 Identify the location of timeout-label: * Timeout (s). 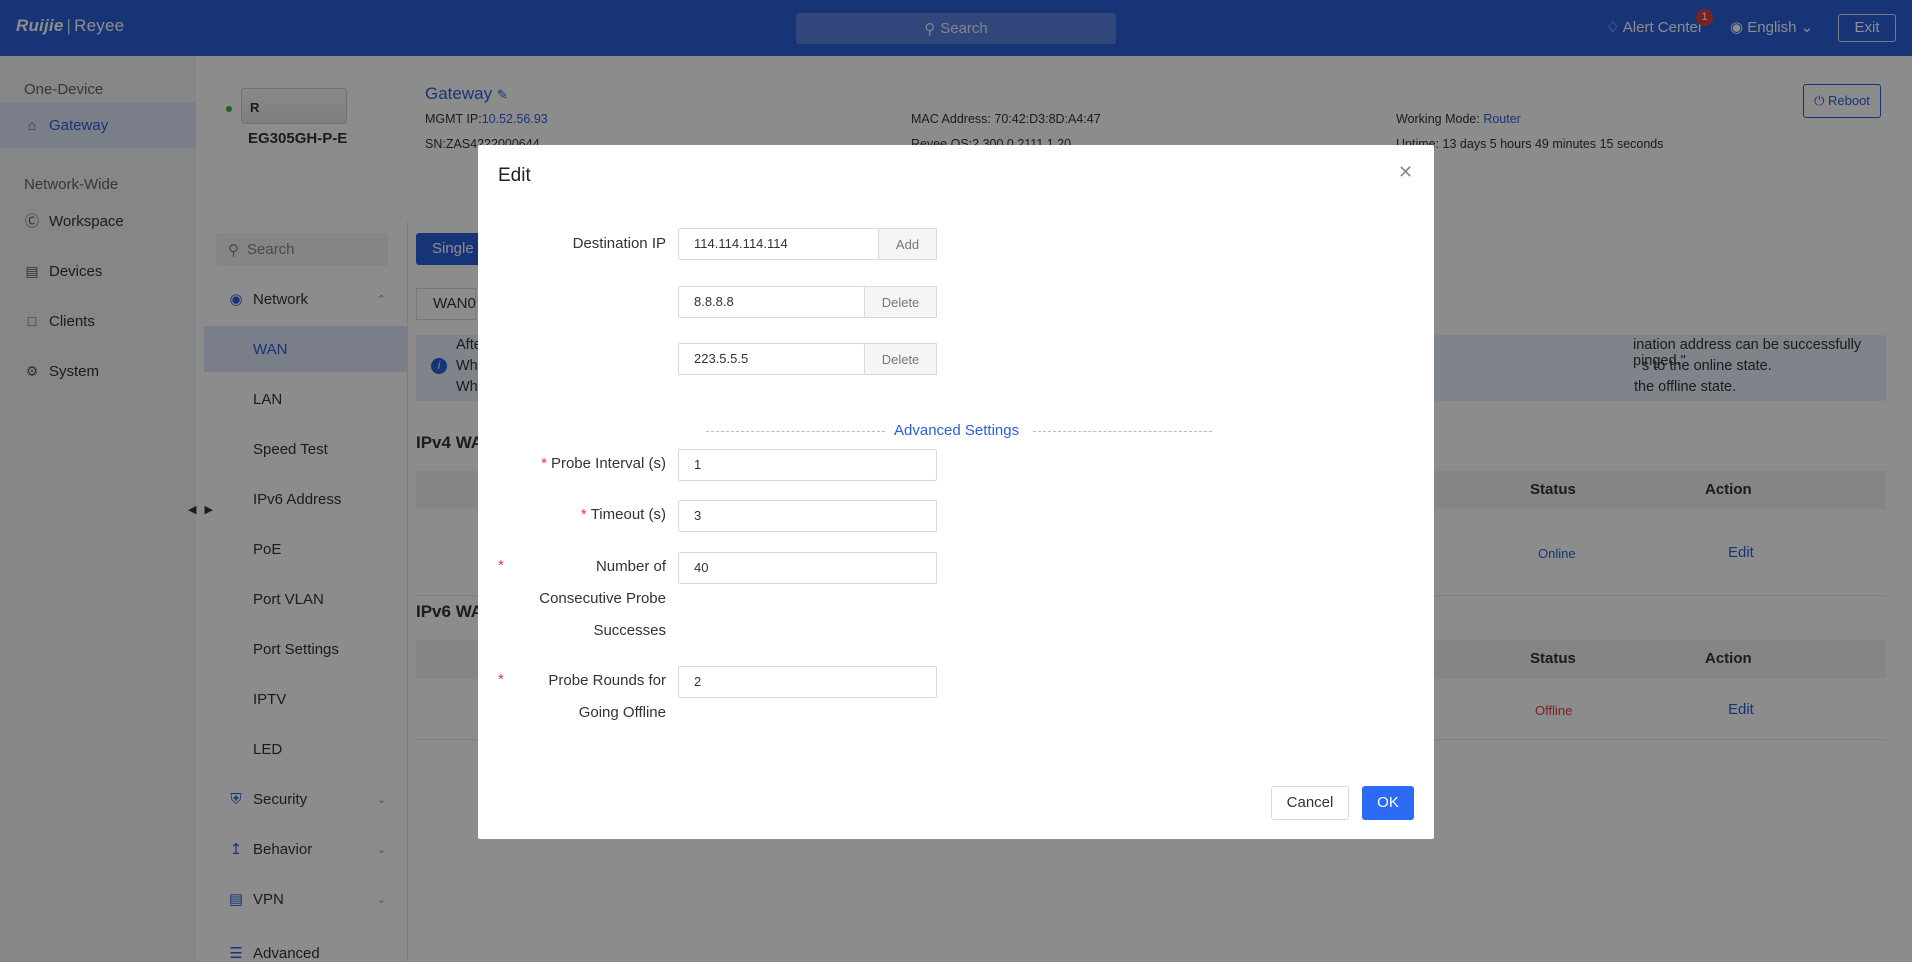
(582, 515).